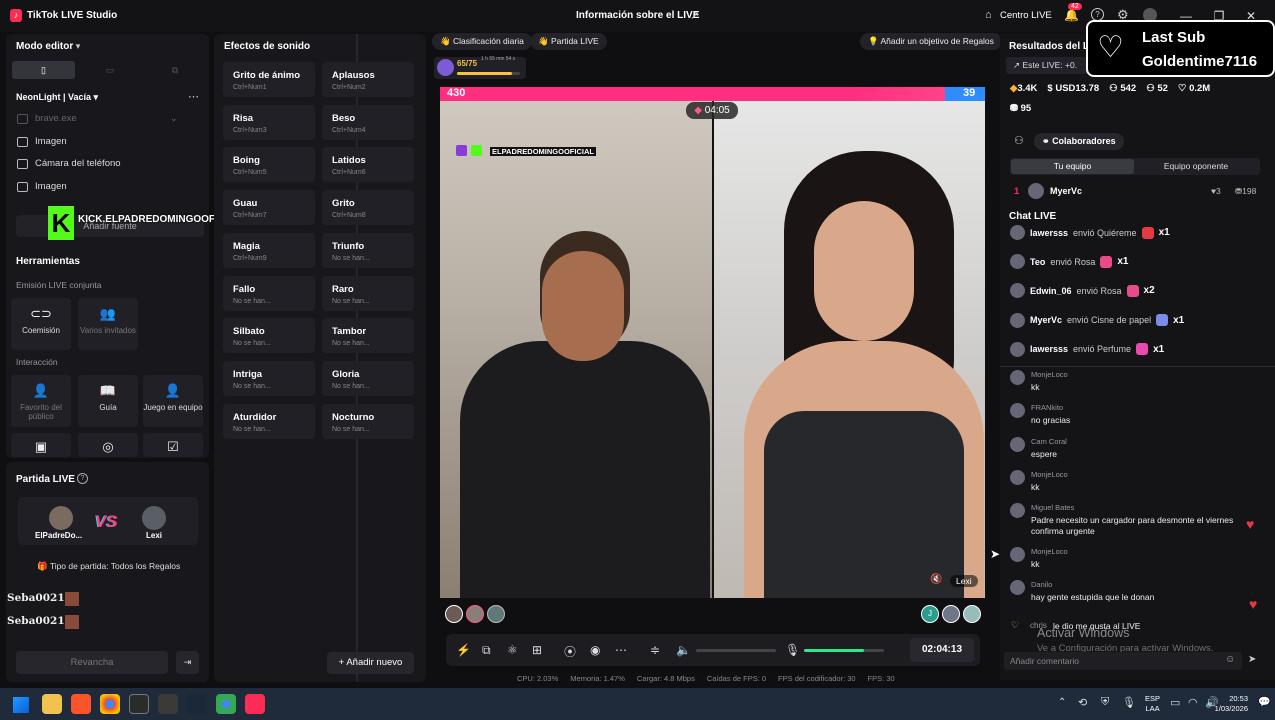  I want to click on add-sound-button: + Añadir nuevo, so click(370, 663).